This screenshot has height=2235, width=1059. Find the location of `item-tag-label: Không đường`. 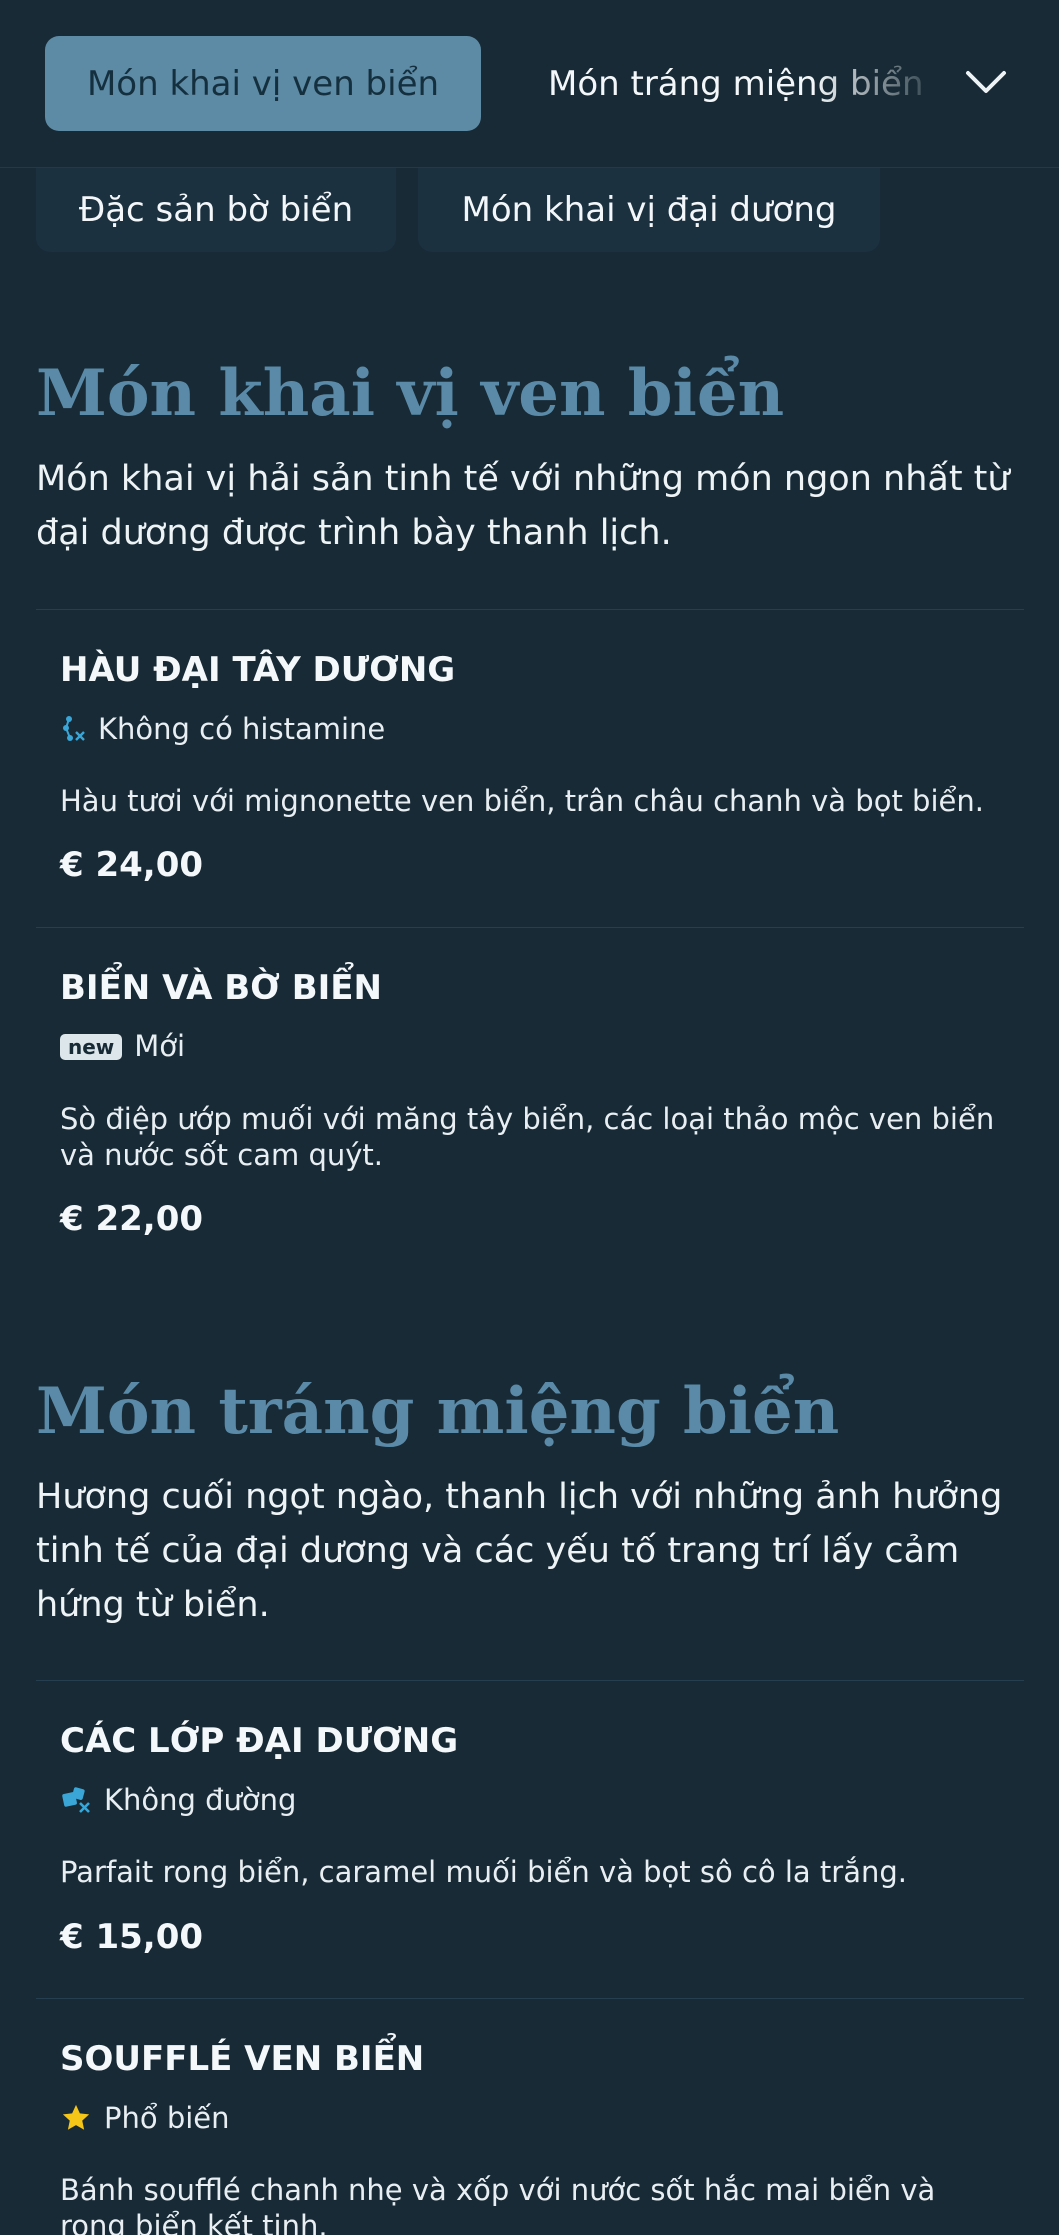

item-tag-label: Không đường is located at coordinates (200, 1799).